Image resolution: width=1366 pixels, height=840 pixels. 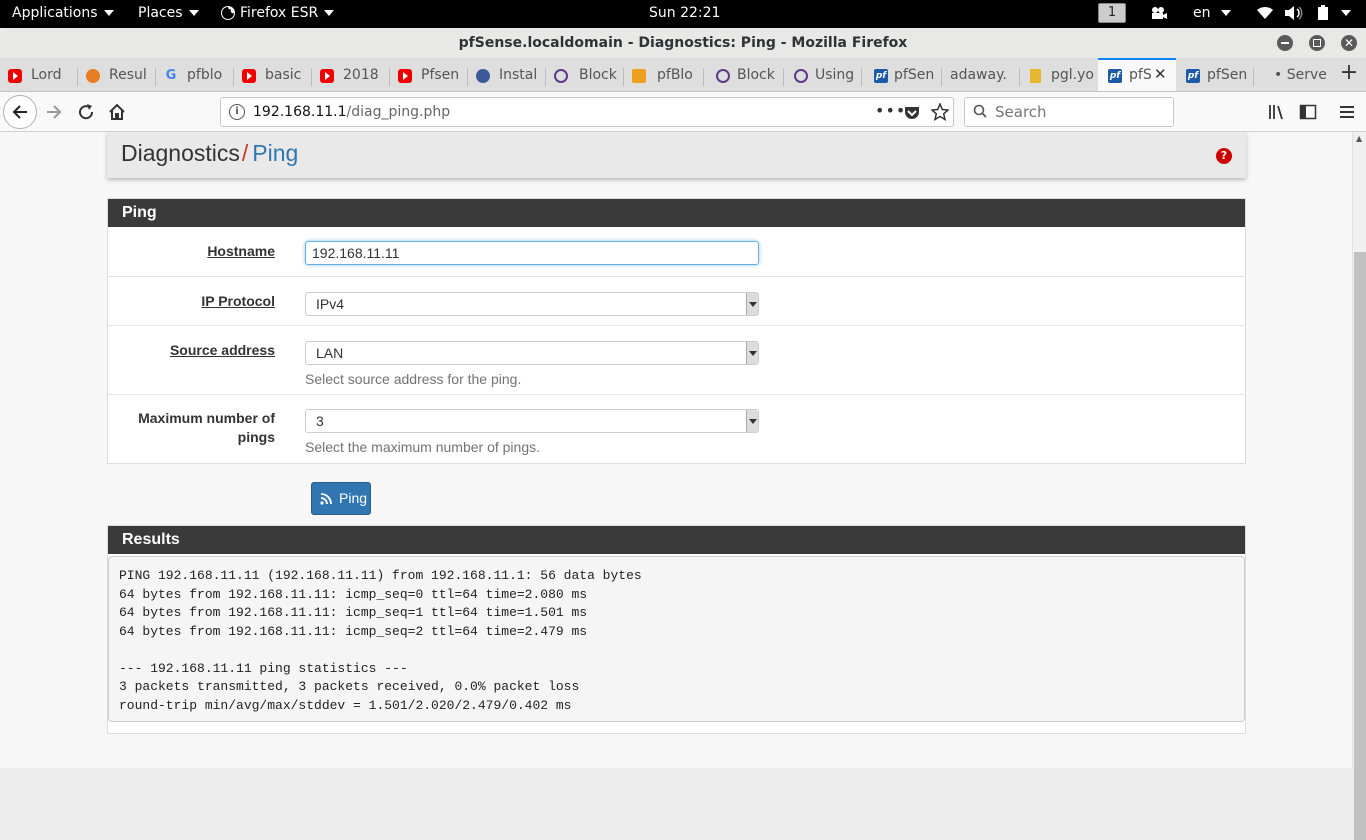 I want to click on max-pings-select: 3, so click(x=532, y=421).